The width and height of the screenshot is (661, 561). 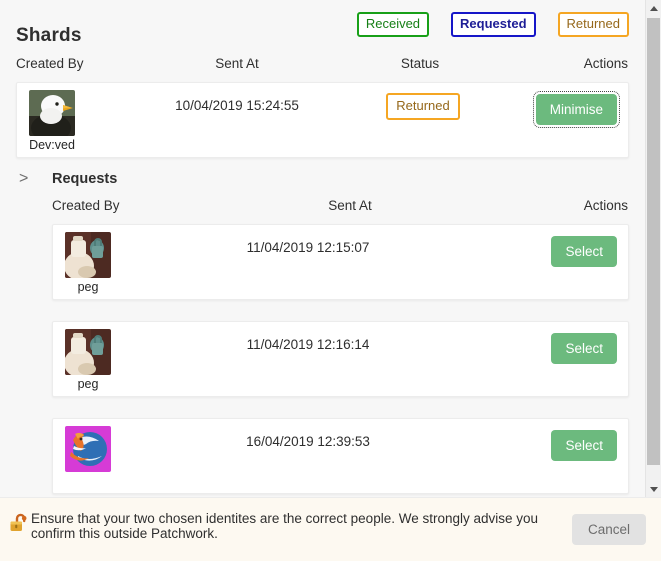 I want to click on eagle-avatar-image, so click(x=52, y=113).